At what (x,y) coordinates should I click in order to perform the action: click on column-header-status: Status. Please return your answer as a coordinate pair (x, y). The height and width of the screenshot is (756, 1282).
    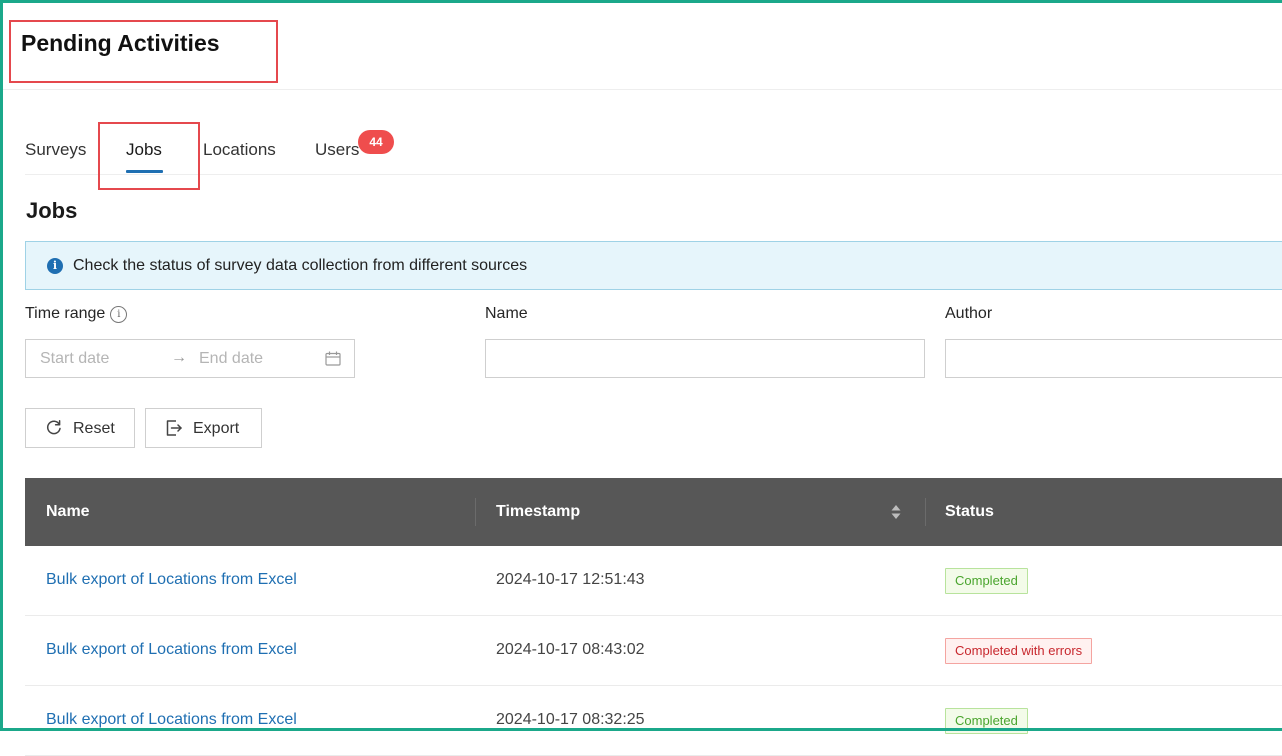
    Looking at the image, I should click on (969, 512).